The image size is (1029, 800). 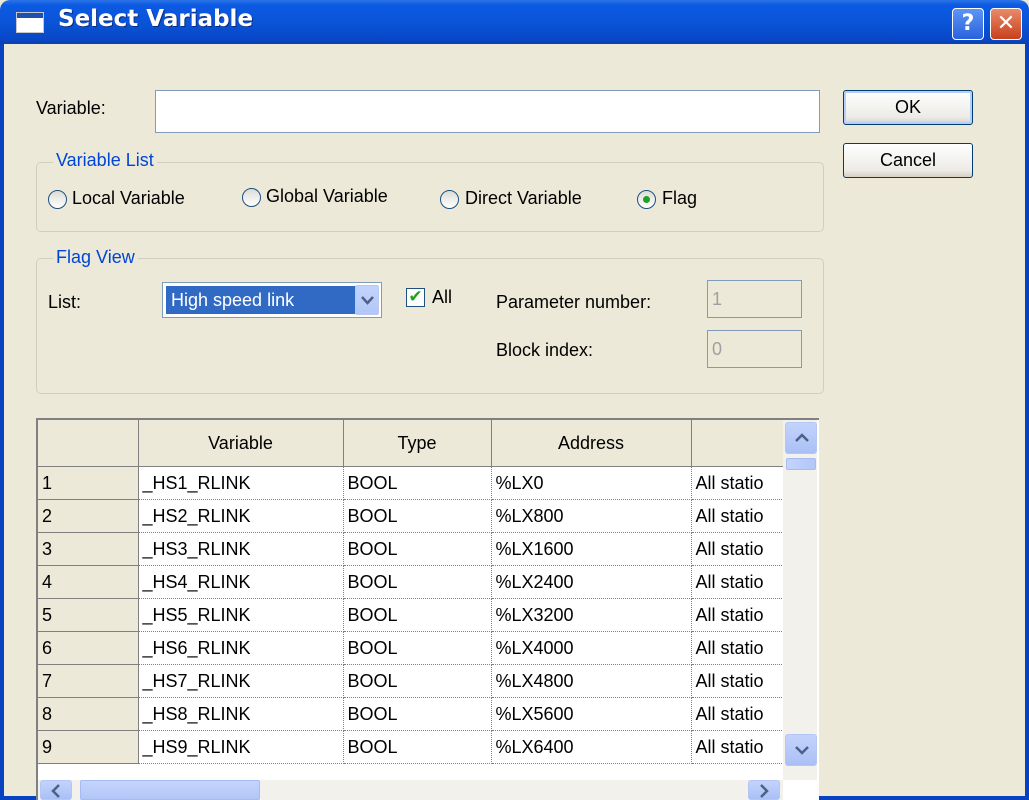 I want to click on cell-variable: _HS8_RLINK, so click(x=241, y=714).